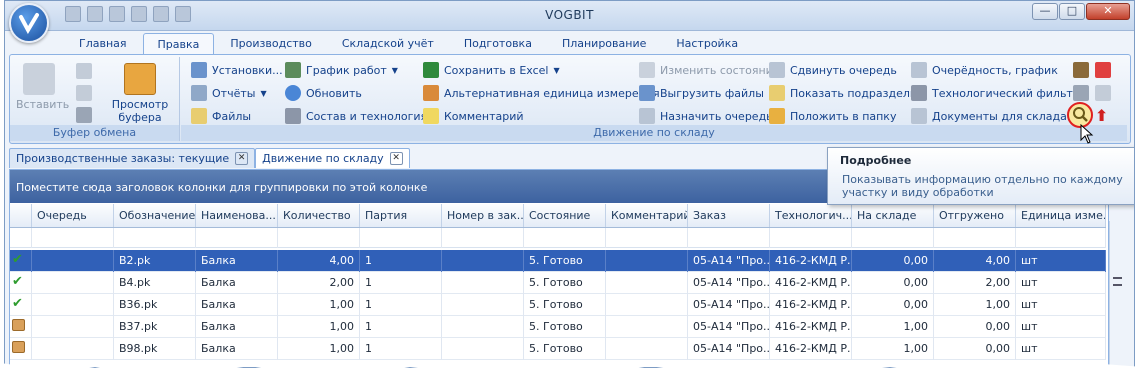 This screenshot has height=373, width=1143. What do you see at coordinates (707, 43) in the screenshot?
I see `tab-settings: Настройка` at bounding box center [707, 43].